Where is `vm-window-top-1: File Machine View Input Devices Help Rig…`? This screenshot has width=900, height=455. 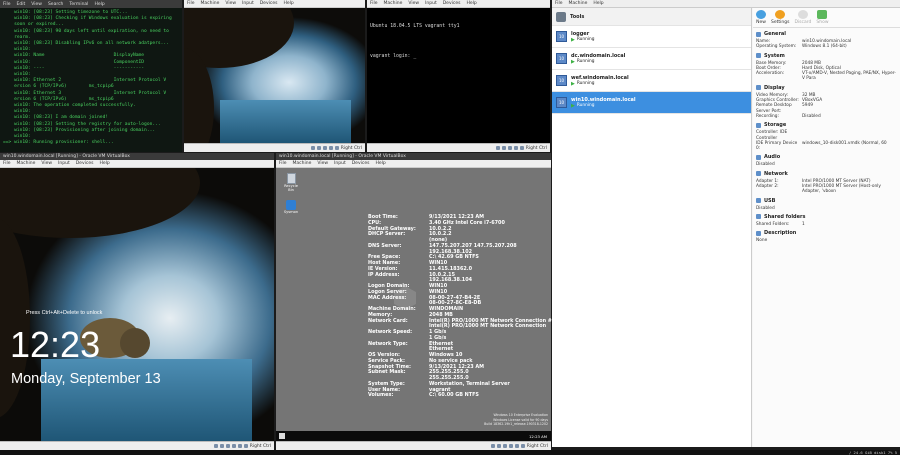
vm-window-top-1: File Machine View Input Devices Help Rig… is located at coordinates (274, 76).